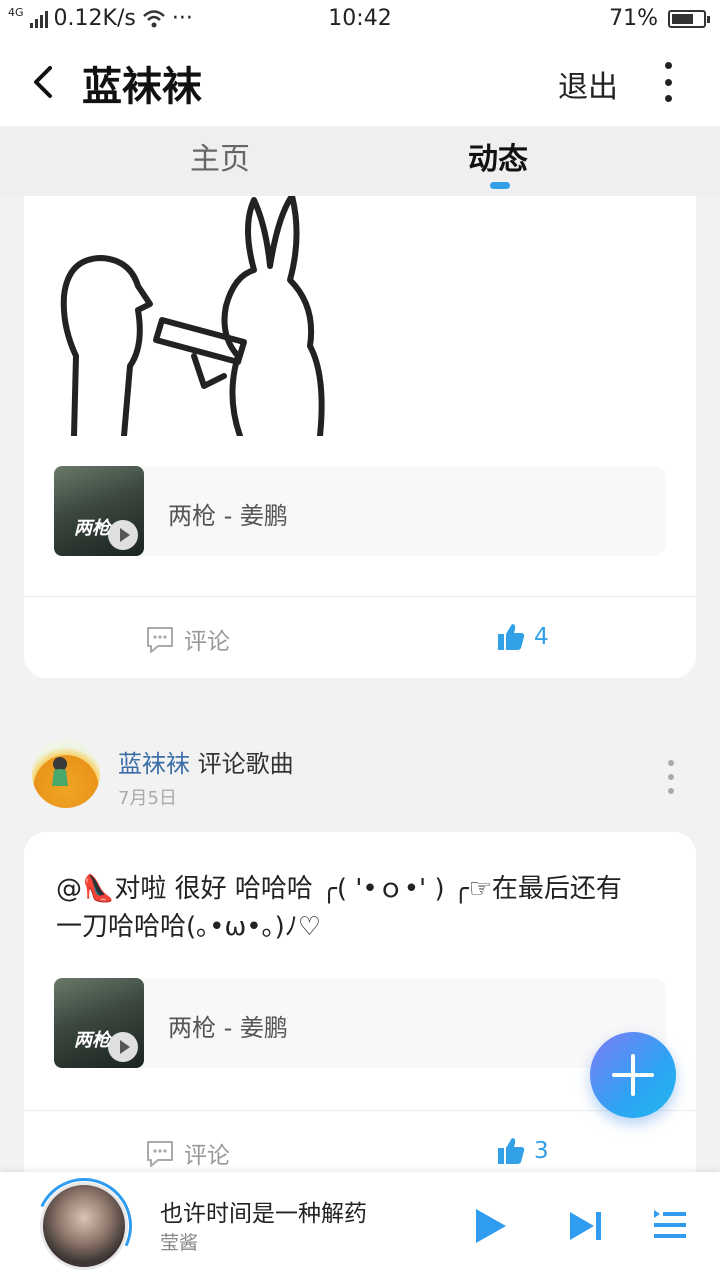 The image size is (720, 1280). Describe the element at coordinates (541, 637) in the screenshot. I see `like-count: 4` at that location.